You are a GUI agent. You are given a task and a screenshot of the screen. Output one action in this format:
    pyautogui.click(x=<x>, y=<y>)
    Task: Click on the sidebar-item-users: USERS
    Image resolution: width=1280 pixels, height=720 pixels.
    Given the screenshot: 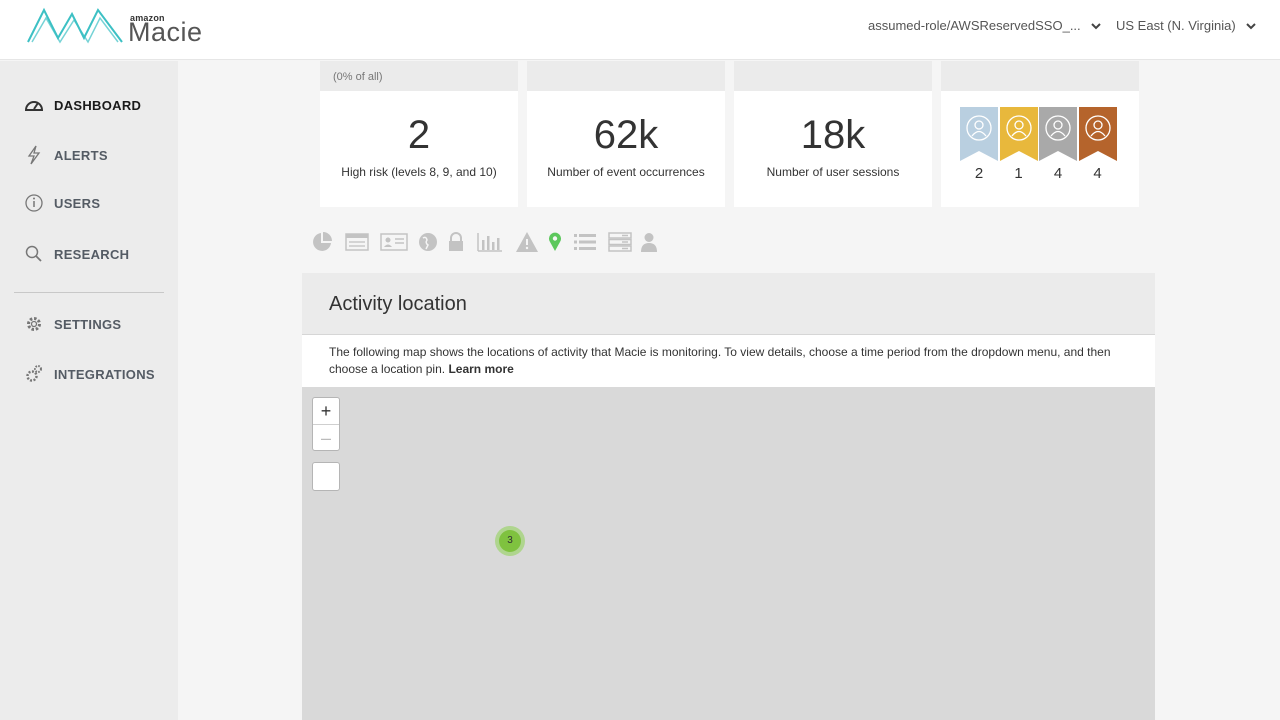 What is the action you would take?
    pyautogui.click(x=62, y=203)
    